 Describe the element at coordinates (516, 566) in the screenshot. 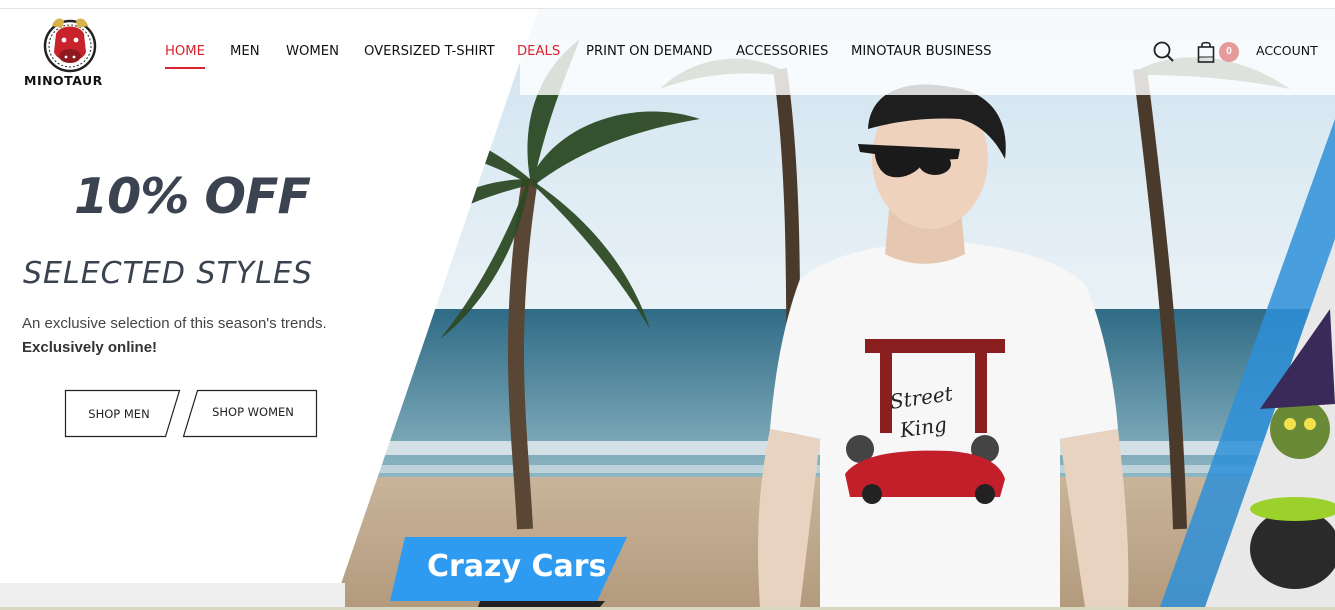

I see `crazy-cars-tag: Crazy Cars` at that location.